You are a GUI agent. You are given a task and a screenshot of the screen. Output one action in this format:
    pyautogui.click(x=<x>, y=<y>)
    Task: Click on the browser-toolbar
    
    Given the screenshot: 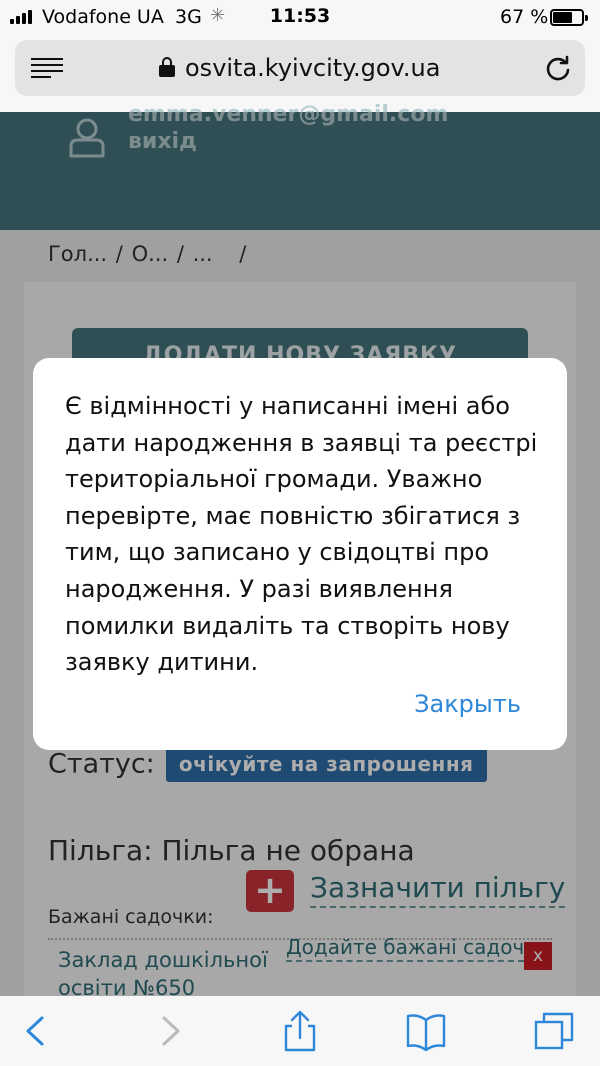 What is the action you would take?
    pyautogui.click(x=300, y=1031)
    